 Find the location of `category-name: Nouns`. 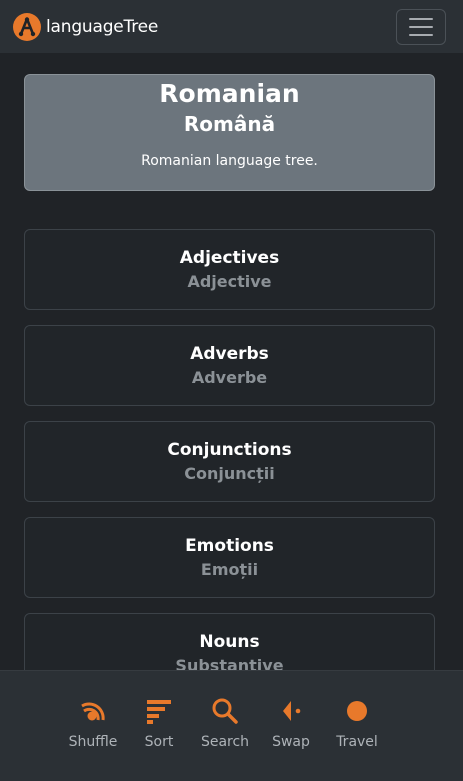

category-name: Nouns is located at coordinates (229, 642).